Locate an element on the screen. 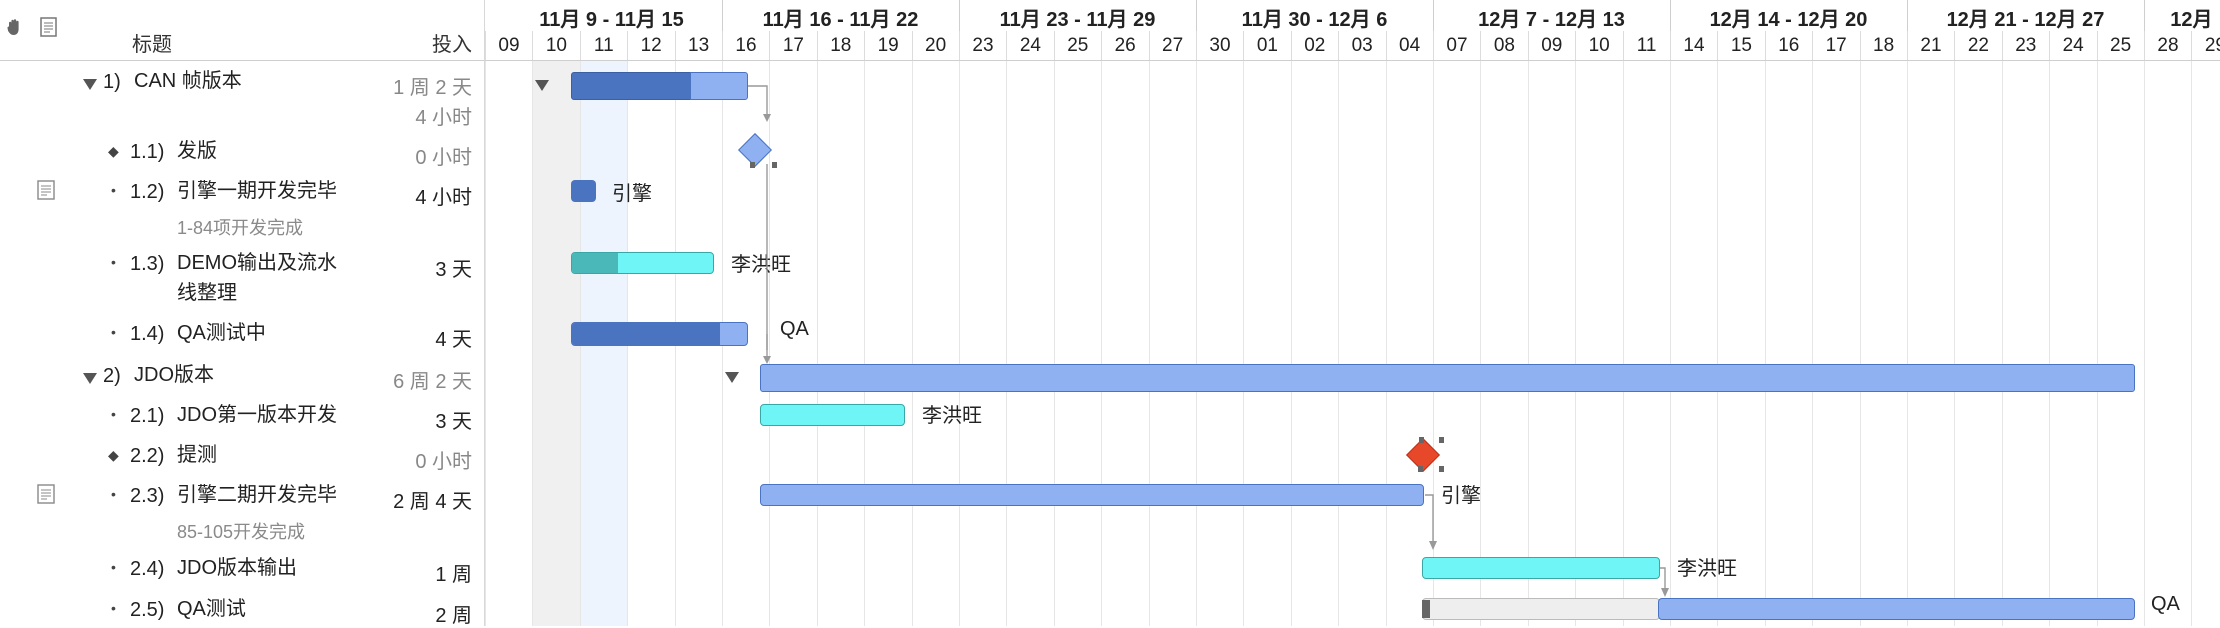  hand-icon is located at coordinates (15, 27).